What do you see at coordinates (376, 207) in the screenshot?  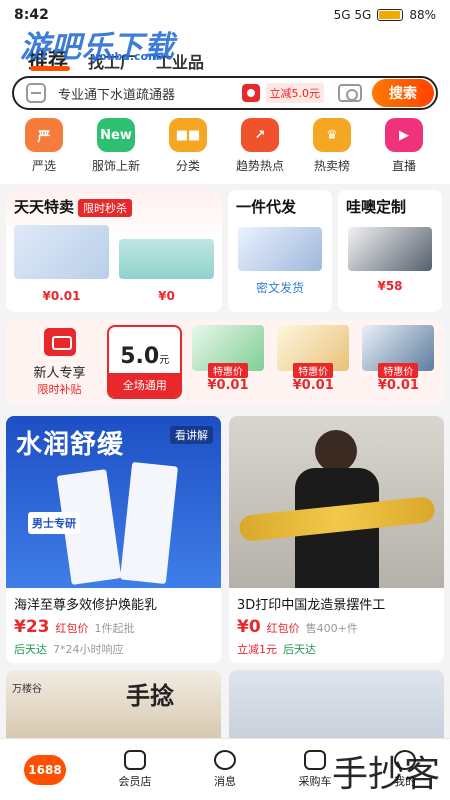 I see `custom-title: 哇噢定制` at bounding box center [376, 207].